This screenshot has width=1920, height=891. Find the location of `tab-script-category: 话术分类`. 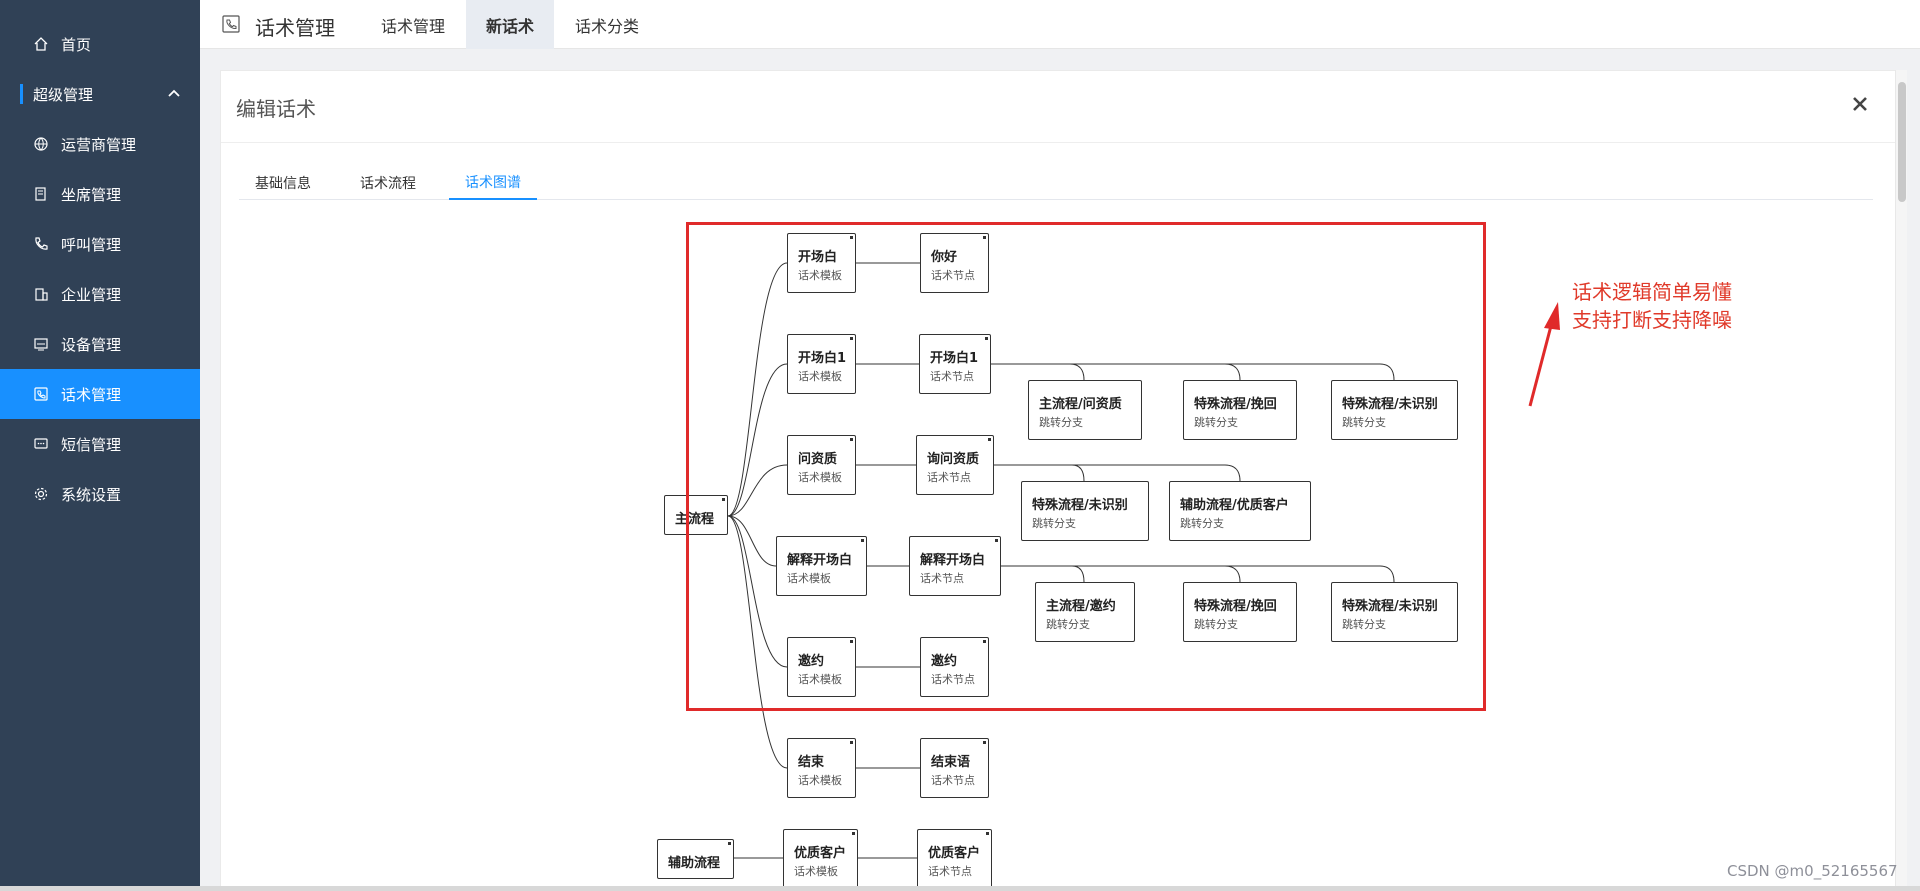

tab-script-category: 话术分类 is located at coordinates (607, 24).